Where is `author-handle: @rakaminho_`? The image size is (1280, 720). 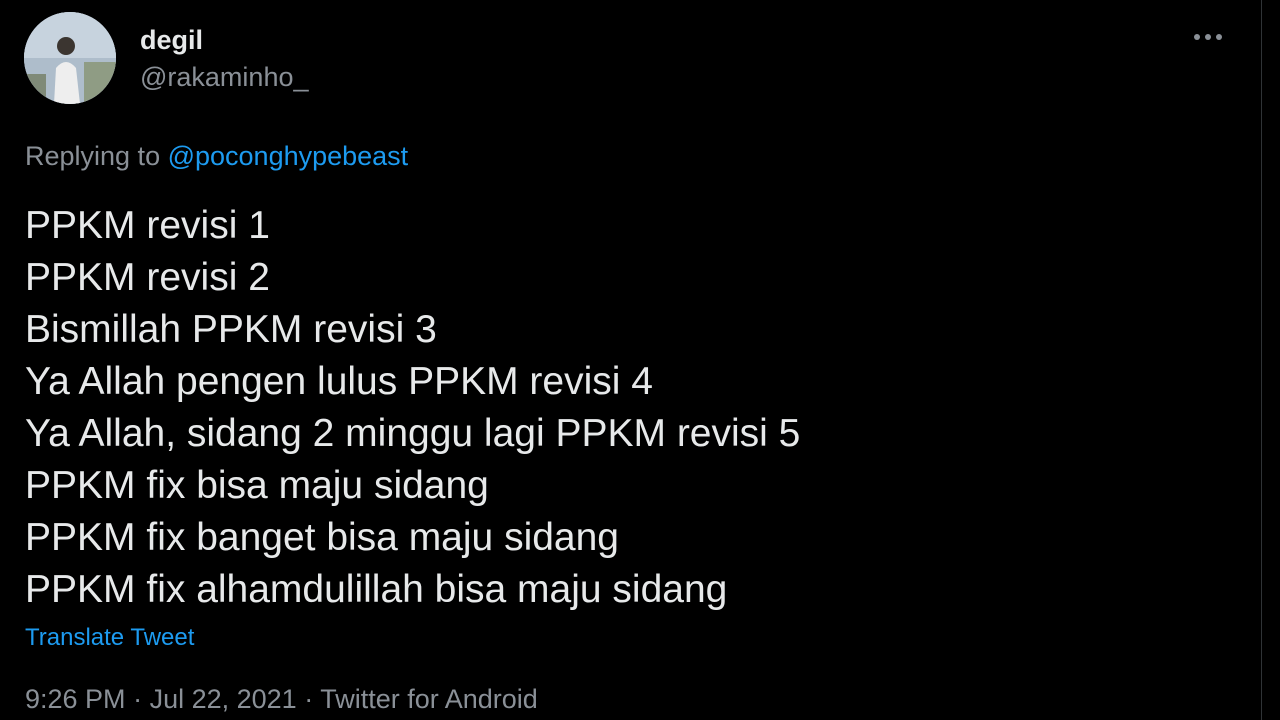 author-handle: @rakaminho_ is located at coordinates (224, 77).